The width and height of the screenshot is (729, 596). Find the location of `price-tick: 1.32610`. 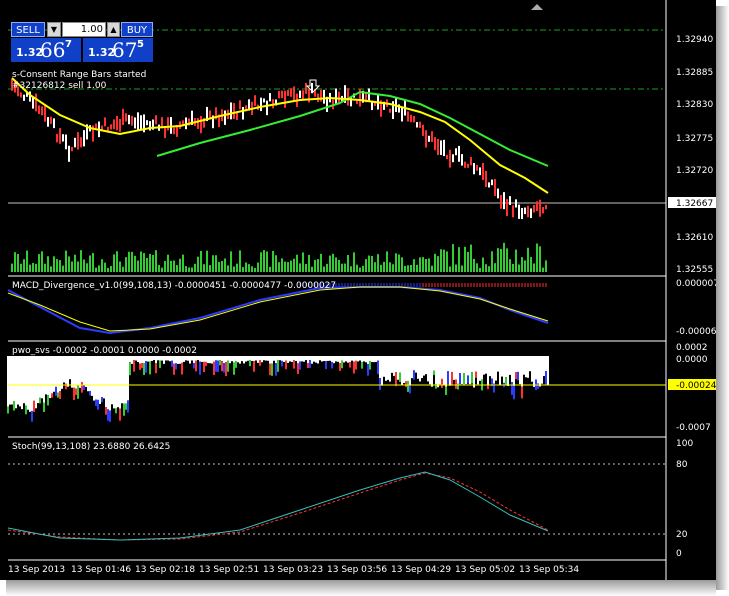

price-tick: 1.32610 is located at coordinates (694, 238).